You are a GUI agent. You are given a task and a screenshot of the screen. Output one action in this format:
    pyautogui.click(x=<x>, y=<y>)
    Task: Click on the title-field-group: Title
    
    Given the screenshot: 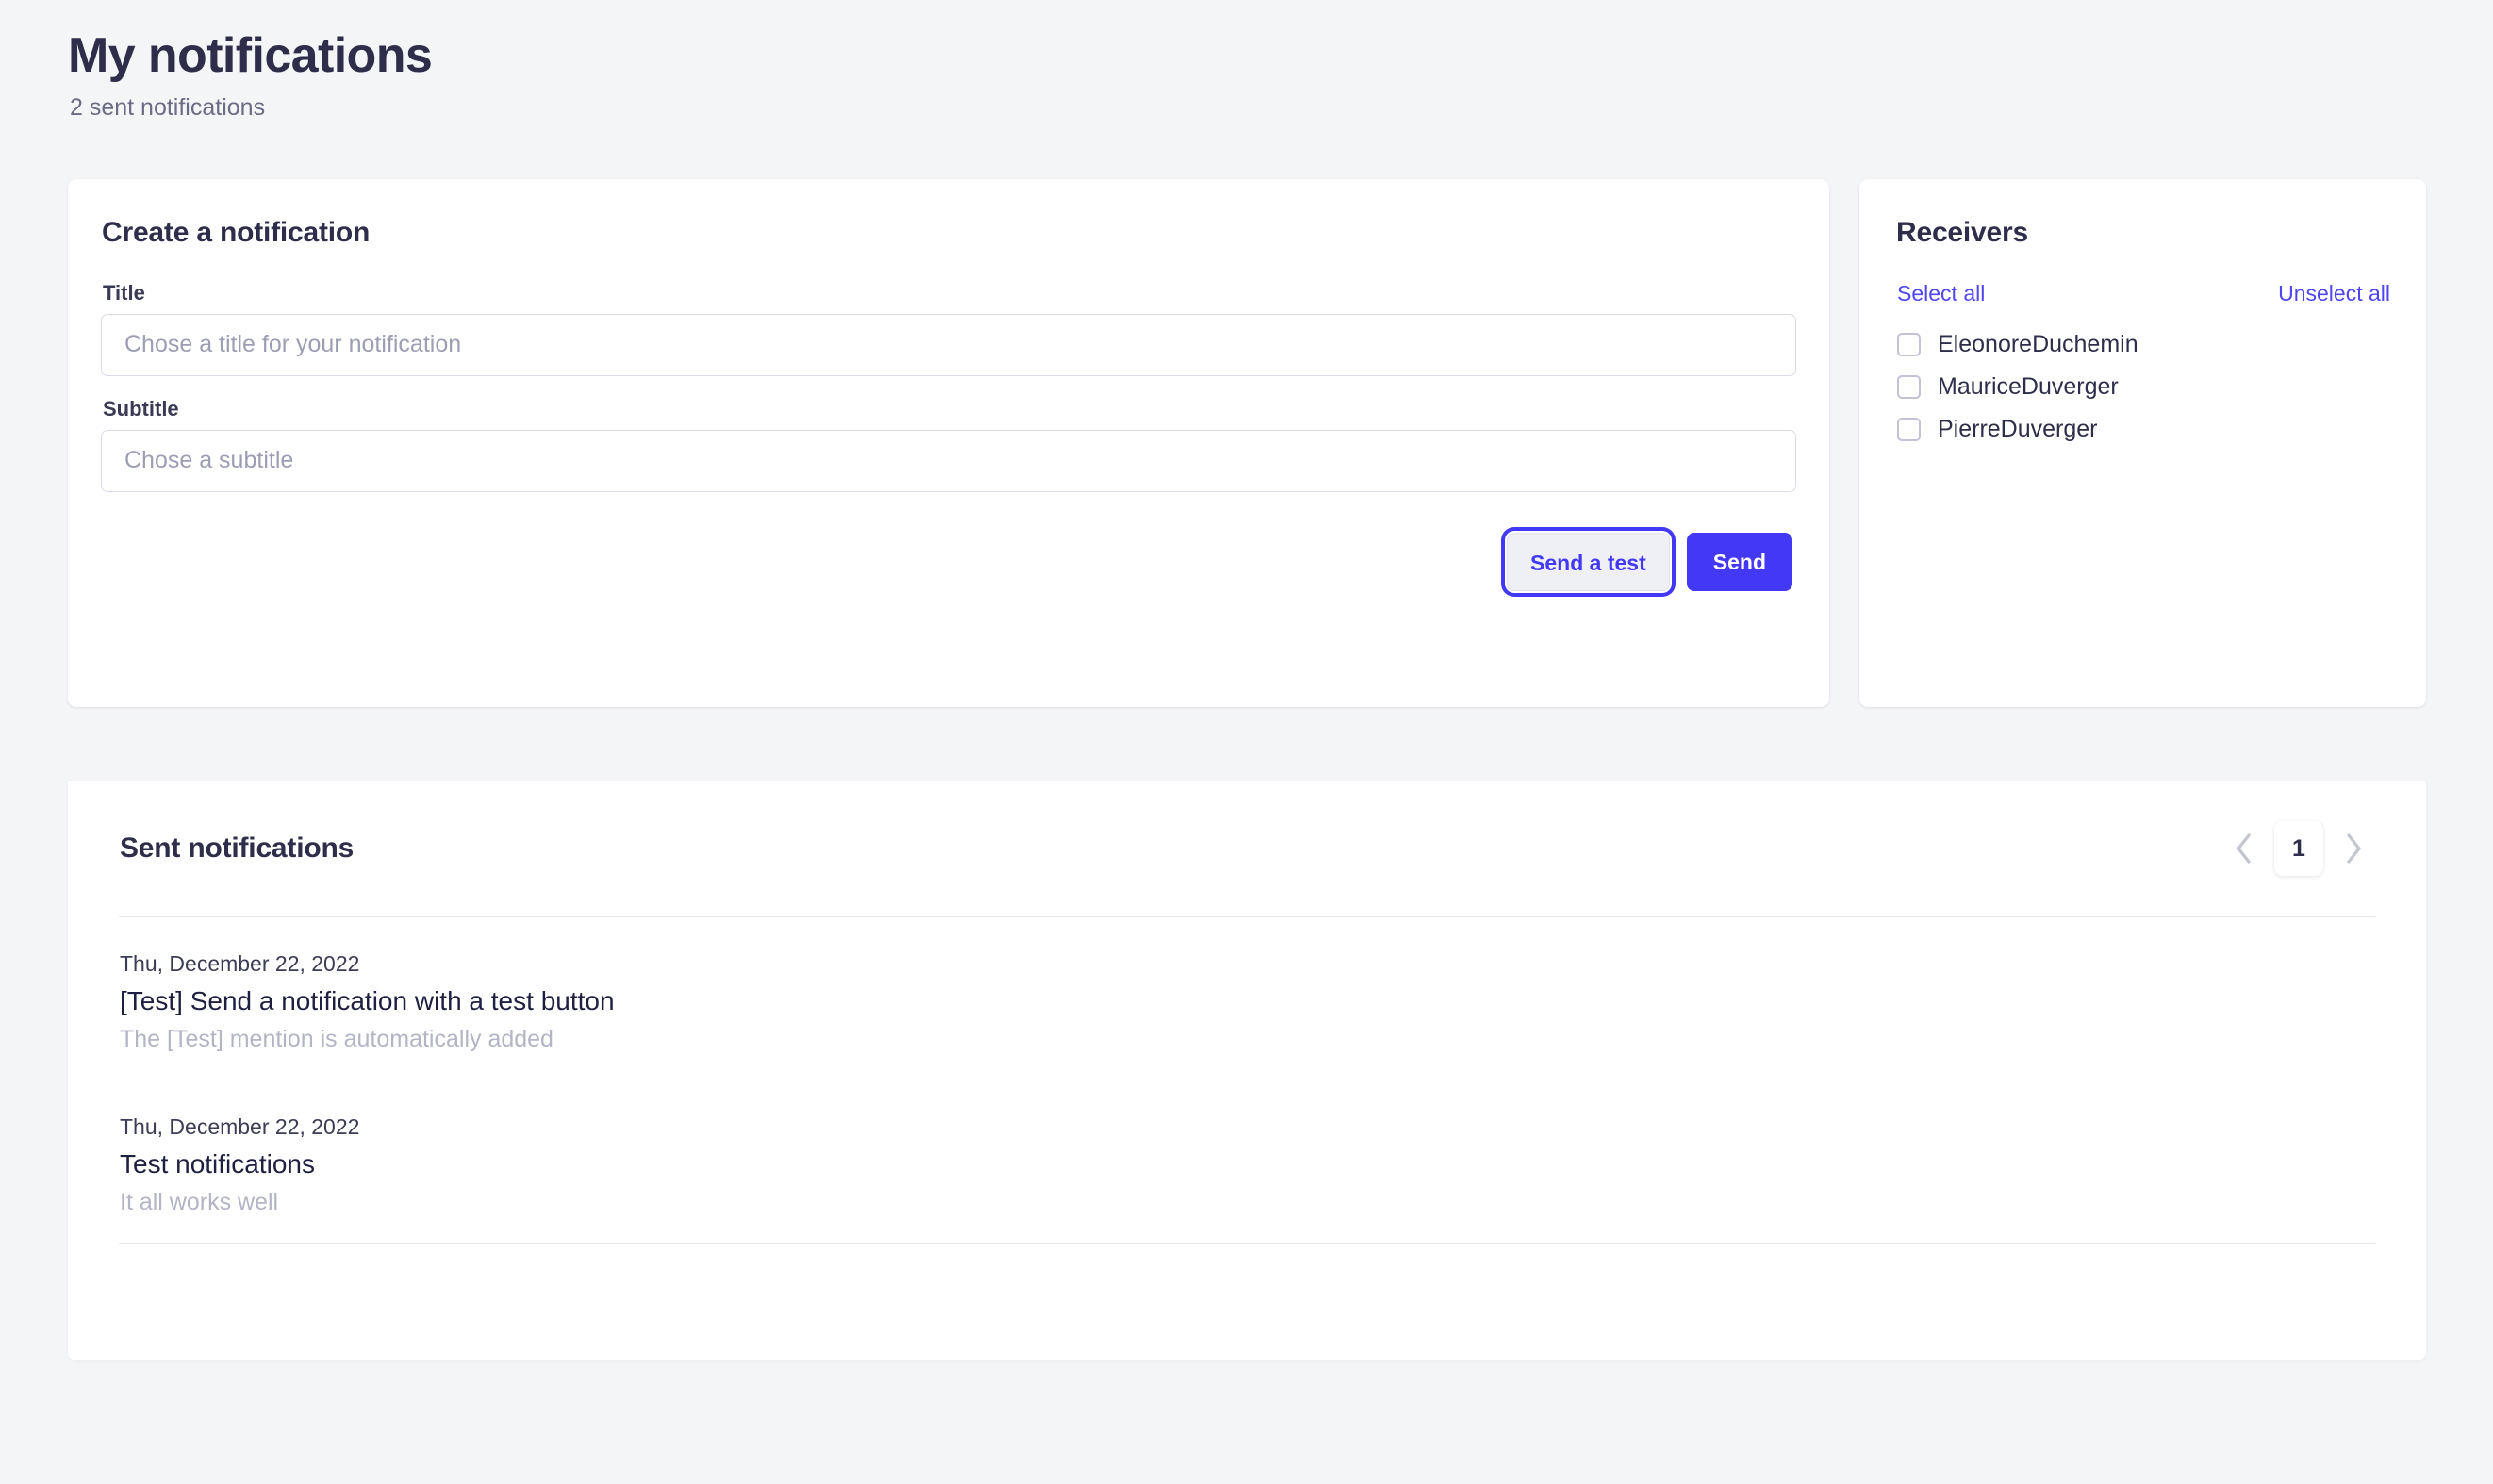 What is the action you would take?
    pyautogui.click(x=948, y=328)
    